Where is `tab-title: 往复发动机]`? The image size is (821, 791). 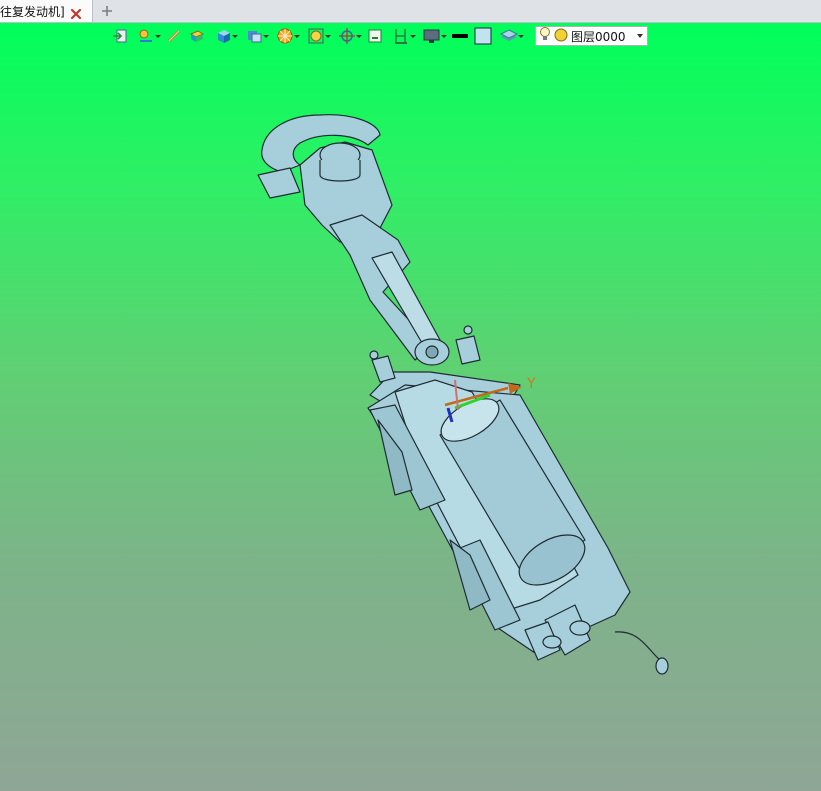
tab-title: 往复发动机] is located at coordinates (32, 11).